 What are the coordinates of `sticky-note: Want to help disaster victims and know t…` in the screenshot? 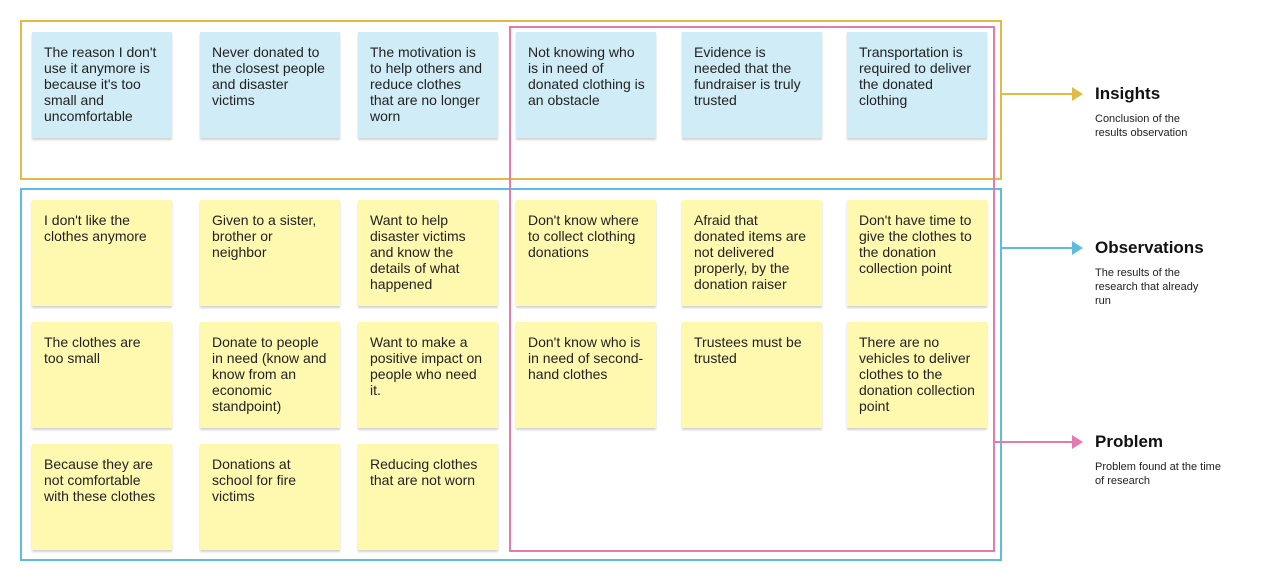 It's located at (428, 253).